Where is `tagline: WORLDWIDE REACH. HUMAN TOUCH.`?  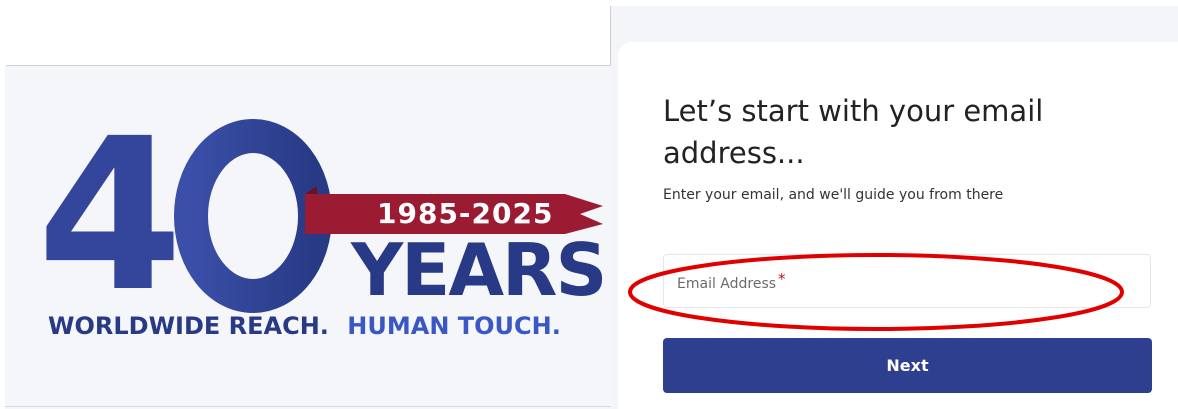
tagline: WORLDWIDE REACH. HUMAN TOUCH. is located at coordinates (304, 326).